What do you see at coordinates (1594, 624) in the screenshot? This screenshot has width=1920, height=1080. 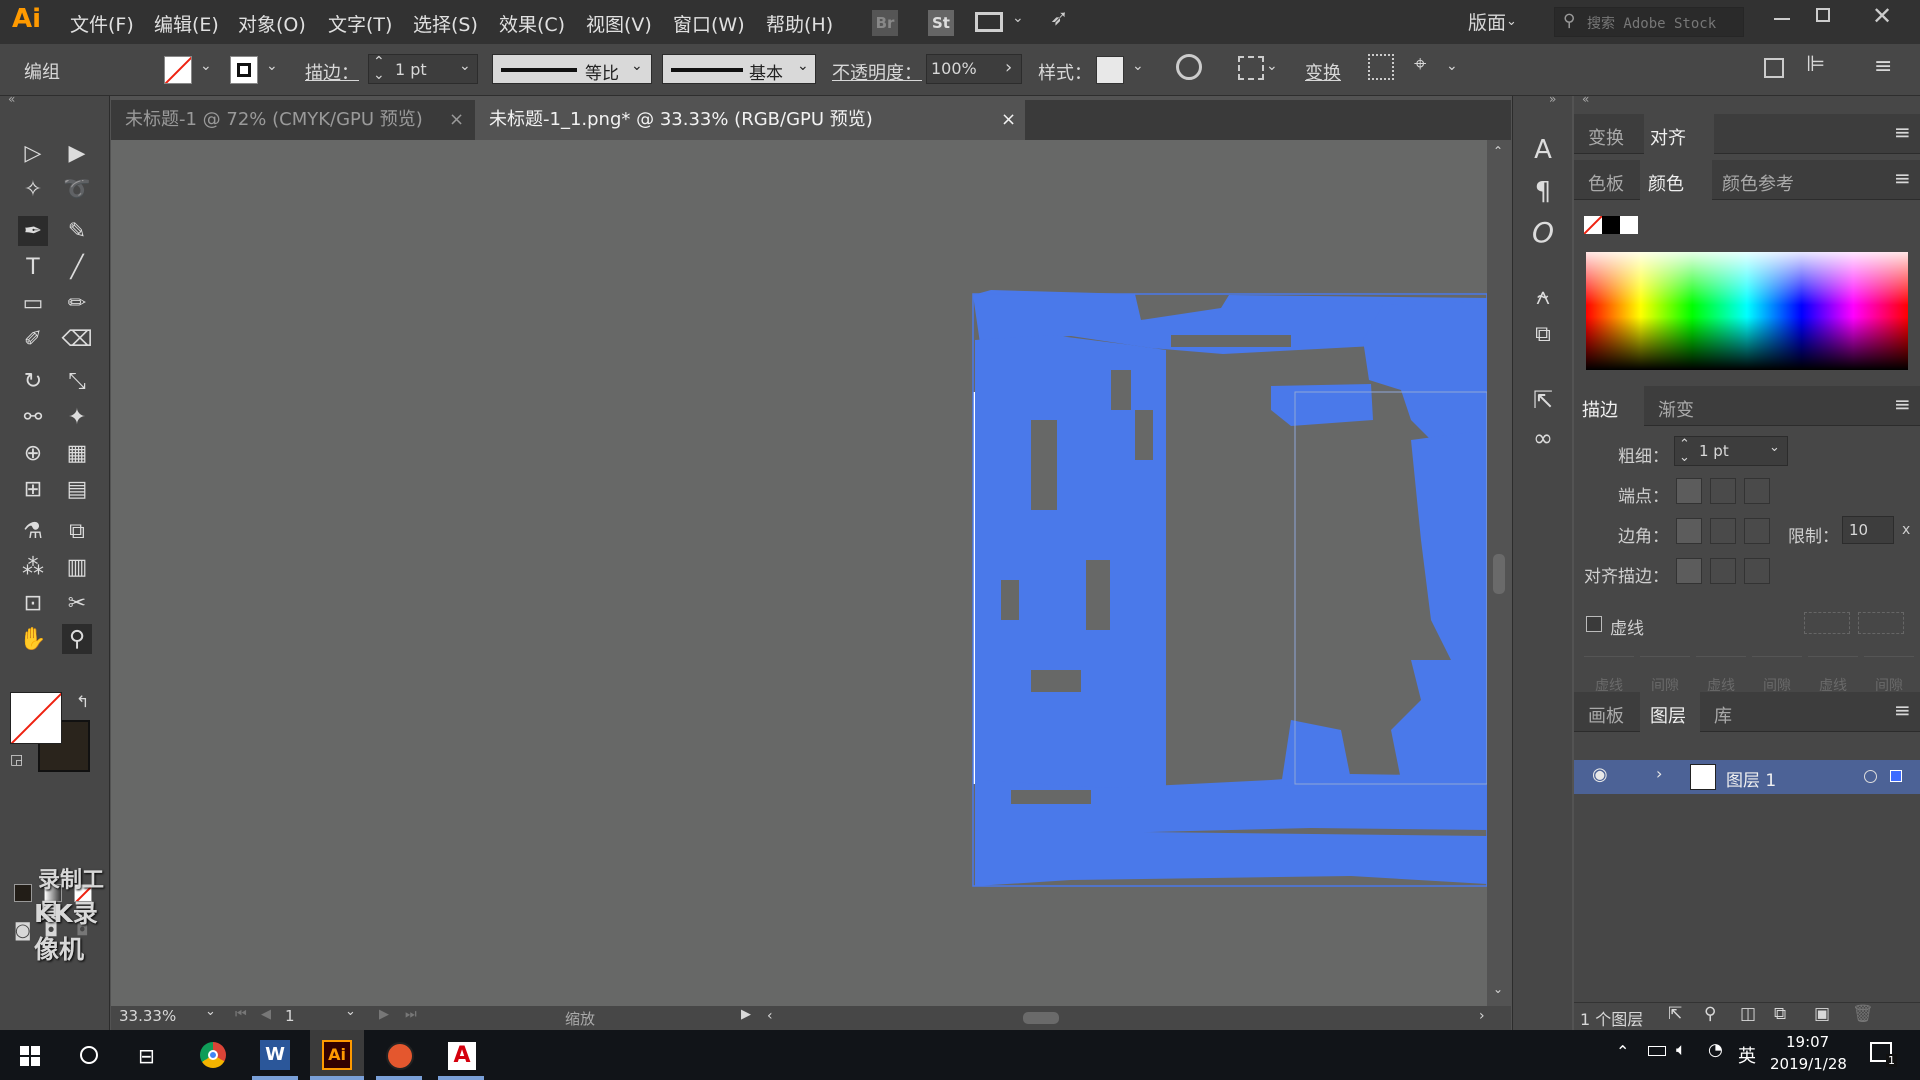 I see `dashed-line-checkbox` at bounding box center [1594, 624].